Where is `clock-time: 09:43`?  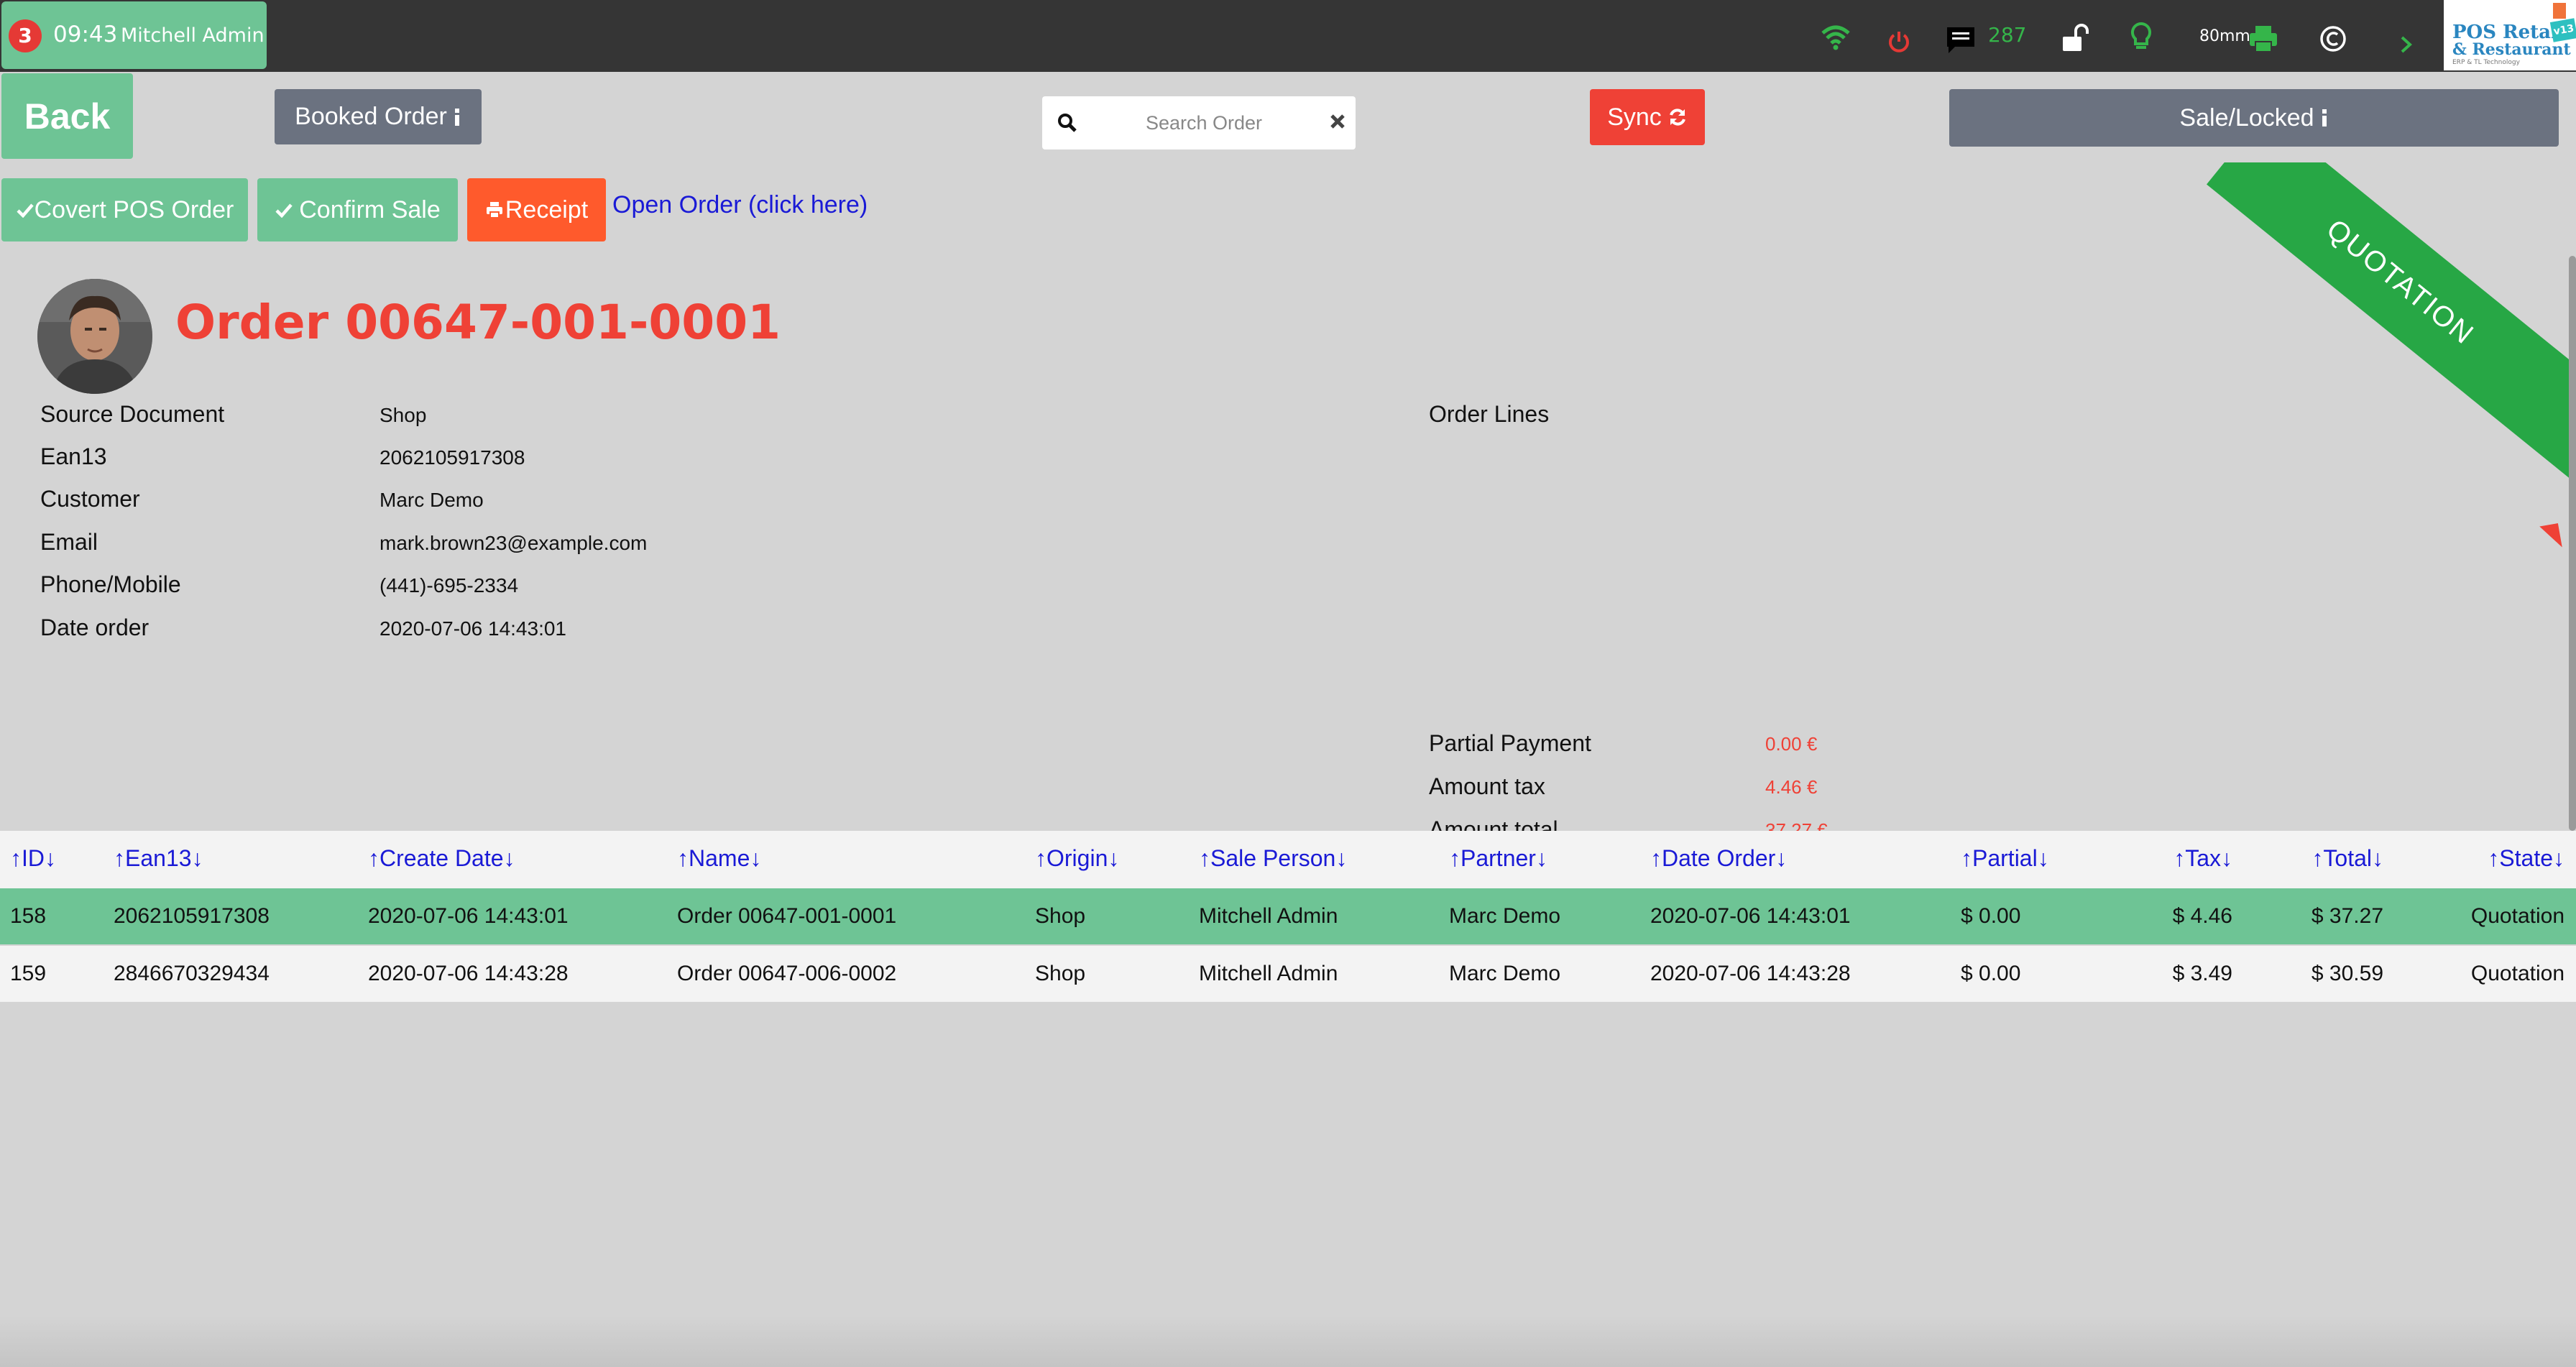
clock-time: 09:43 is located at coordinates (85, 34).